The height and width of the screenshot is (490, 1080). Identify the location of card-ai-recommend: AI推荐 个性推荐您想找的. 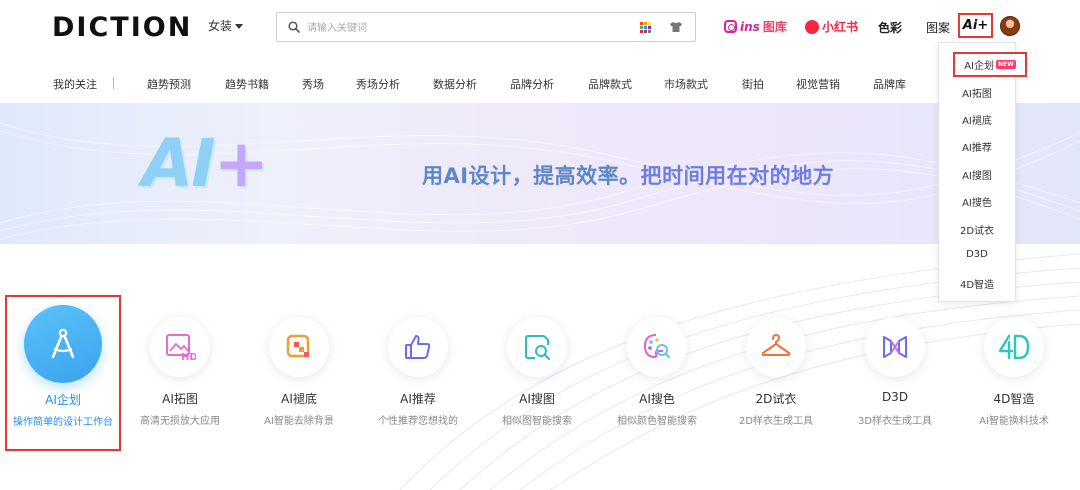
(418, 375).